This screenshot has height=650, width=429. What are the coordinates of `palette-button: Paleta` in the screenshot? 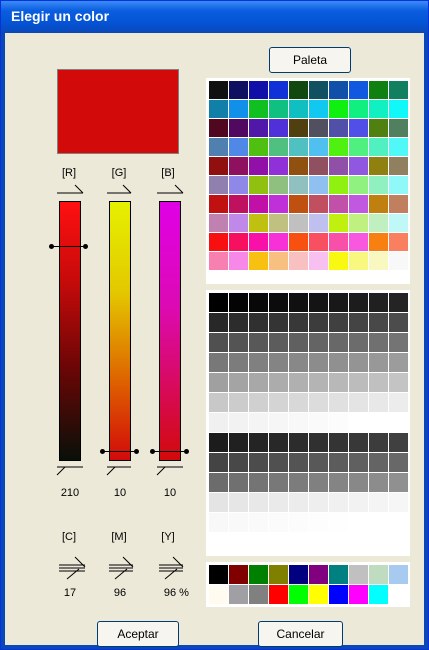 It's located at (310, 60).